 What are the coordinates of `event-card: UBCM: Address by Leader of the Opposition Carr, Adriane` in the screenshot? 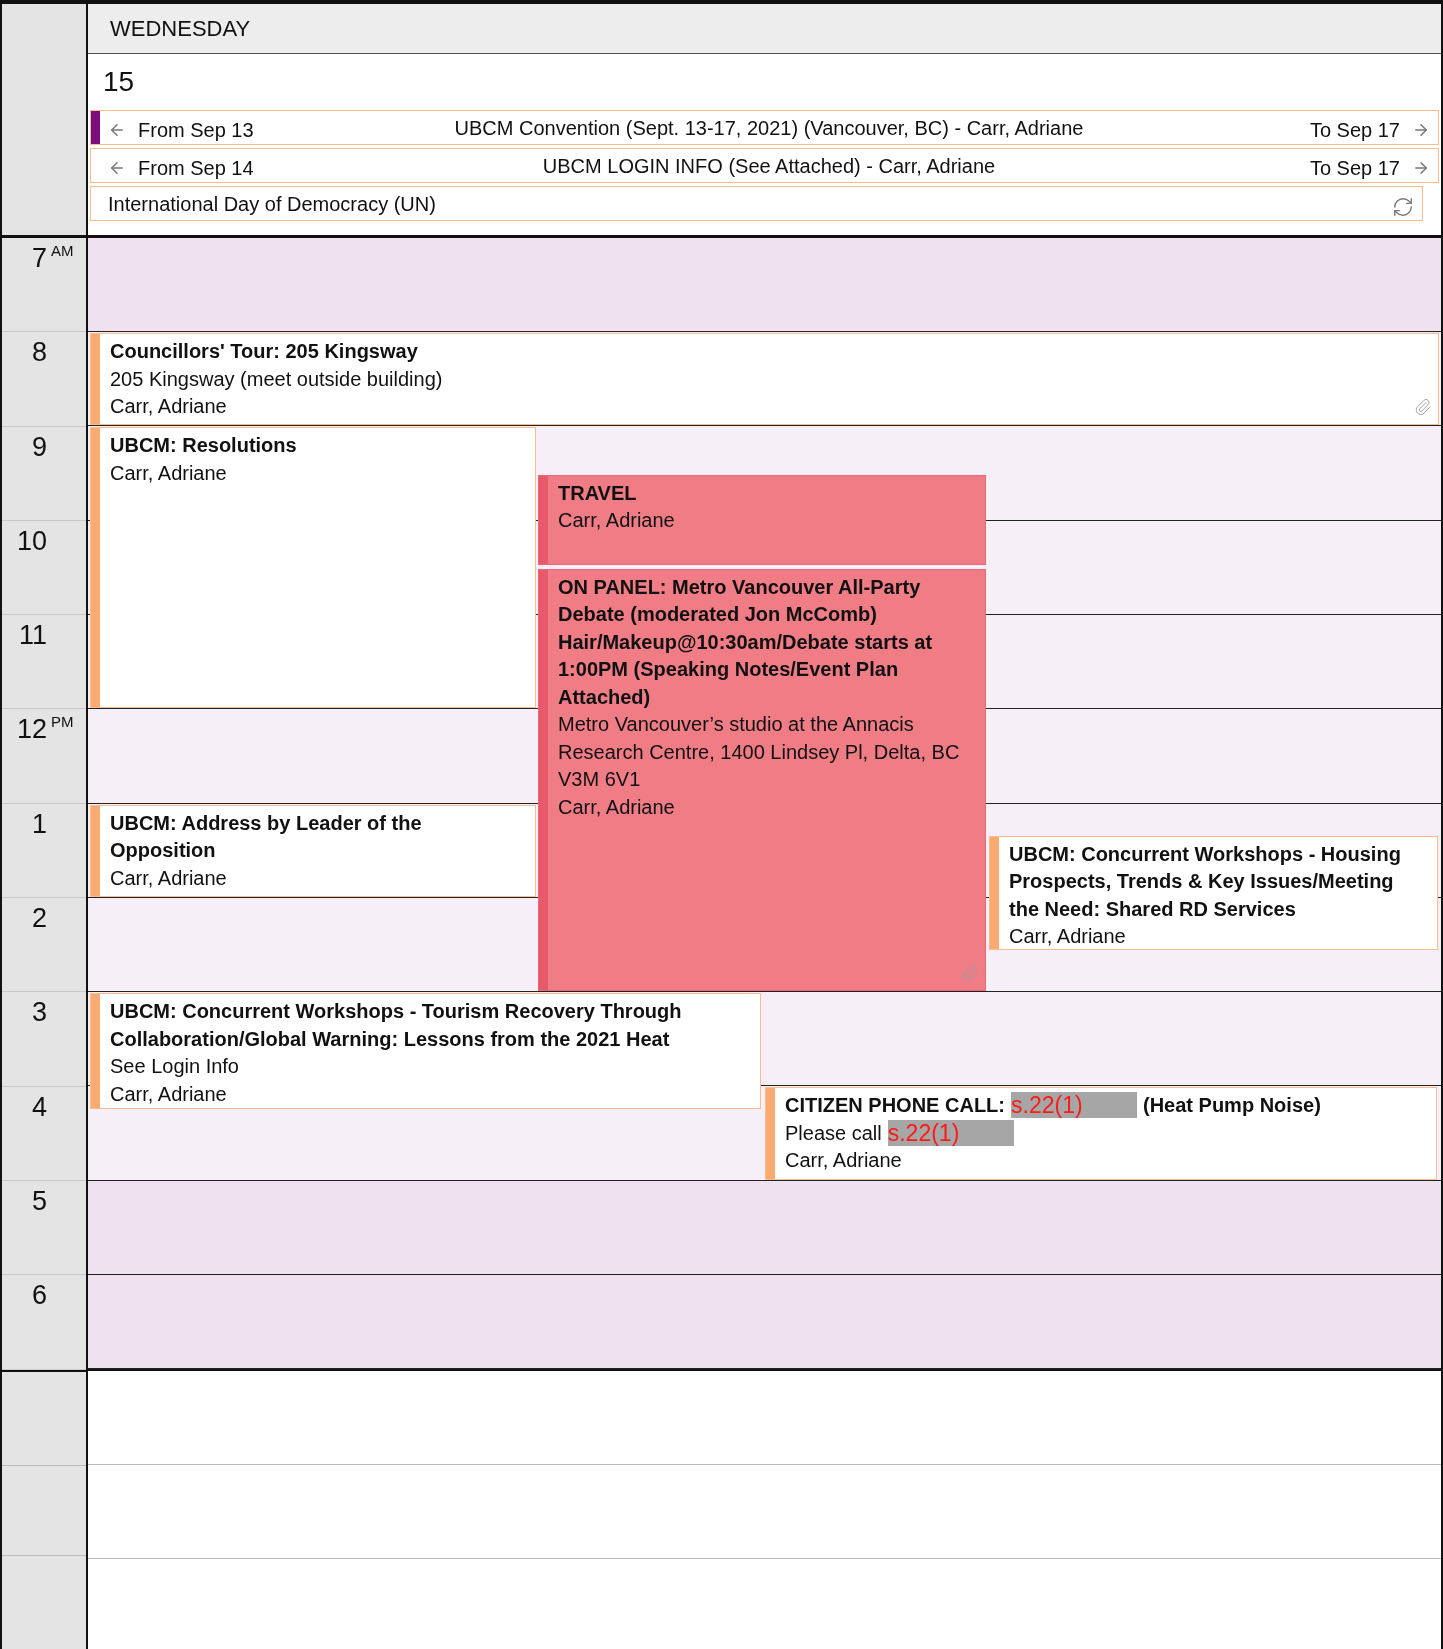 It's located at (313, 850).